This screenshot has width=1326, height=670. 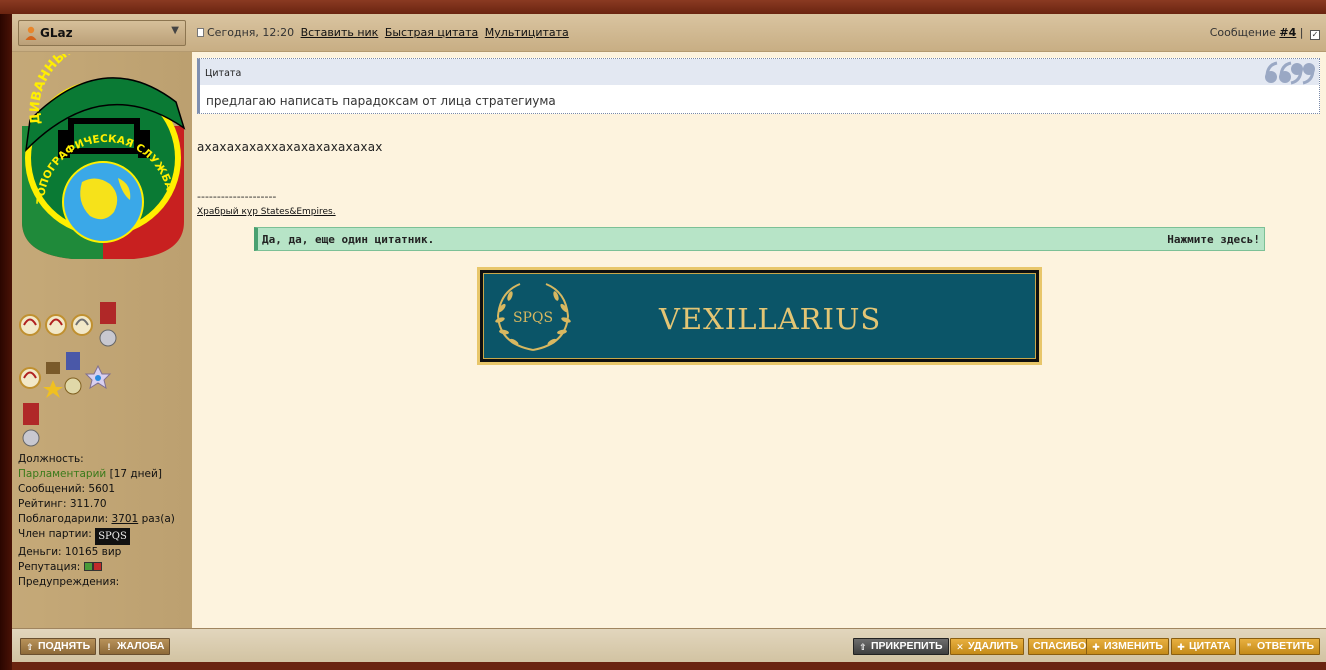 What do you see at coordinates (1315, 35) in the screenshot?
I see `select-post-checkbox: ✓` at bounding box center [1315, 35].